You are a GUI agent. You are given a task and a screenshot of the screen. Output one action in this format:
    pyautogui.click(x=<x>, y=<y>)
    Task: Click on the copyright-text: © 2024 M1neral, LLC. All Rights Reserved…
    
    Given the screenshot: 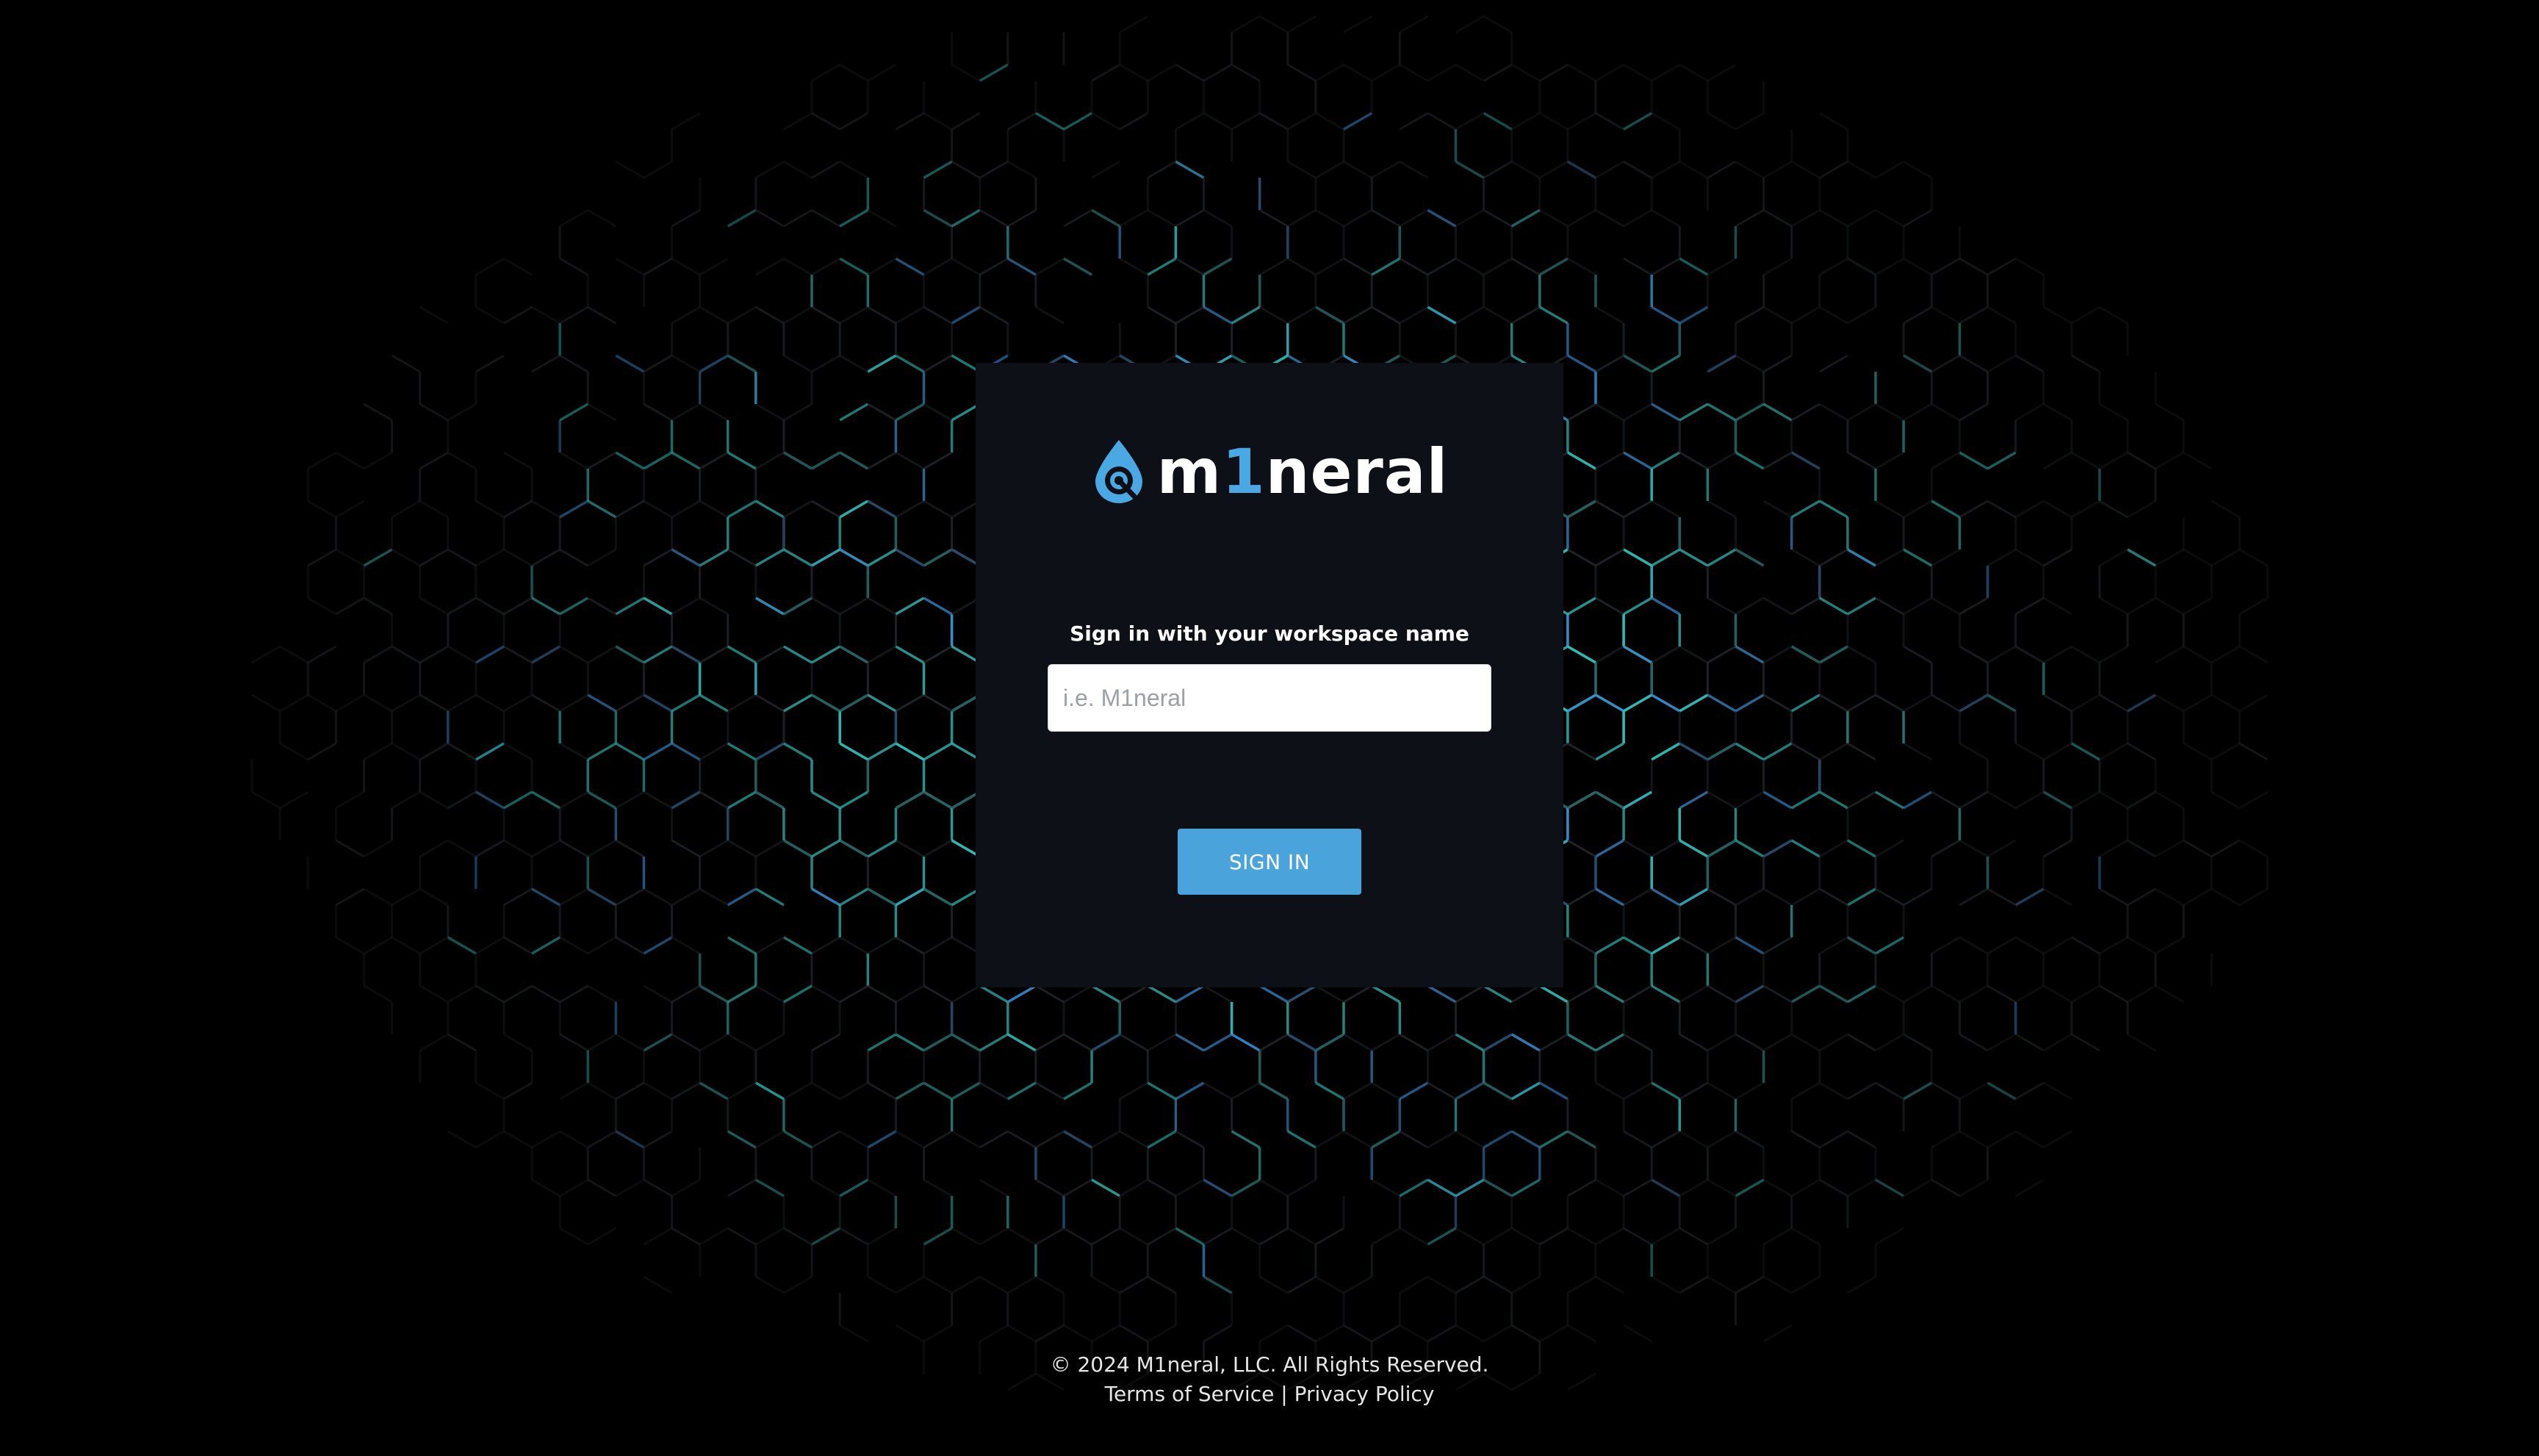 What is the action you would take?
    pyautogui.click(x=1269, y=1364)
    